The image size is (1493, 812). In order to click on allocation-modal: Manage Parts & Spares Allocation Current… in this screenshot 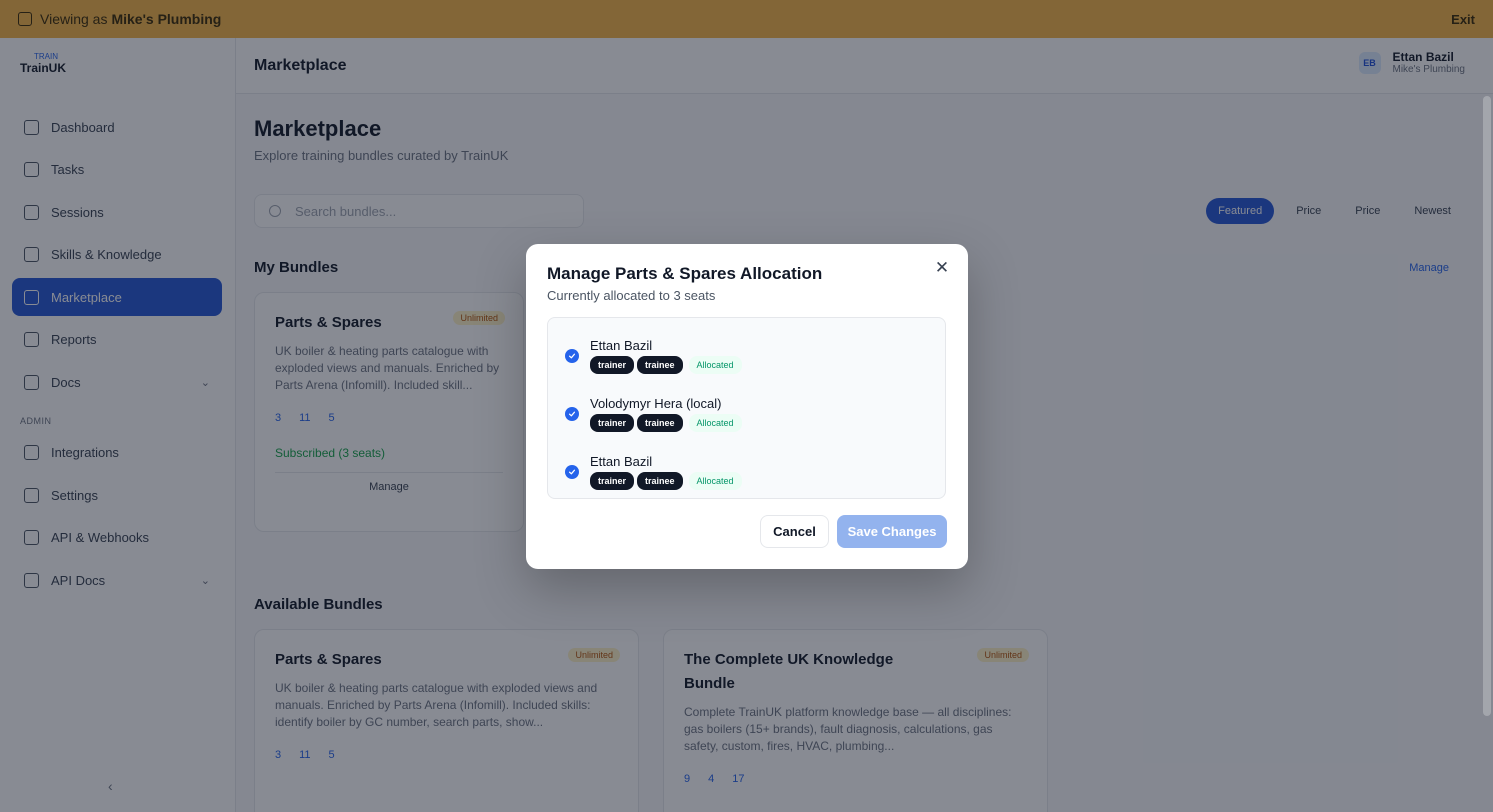, I will do `click(747, 406)`.